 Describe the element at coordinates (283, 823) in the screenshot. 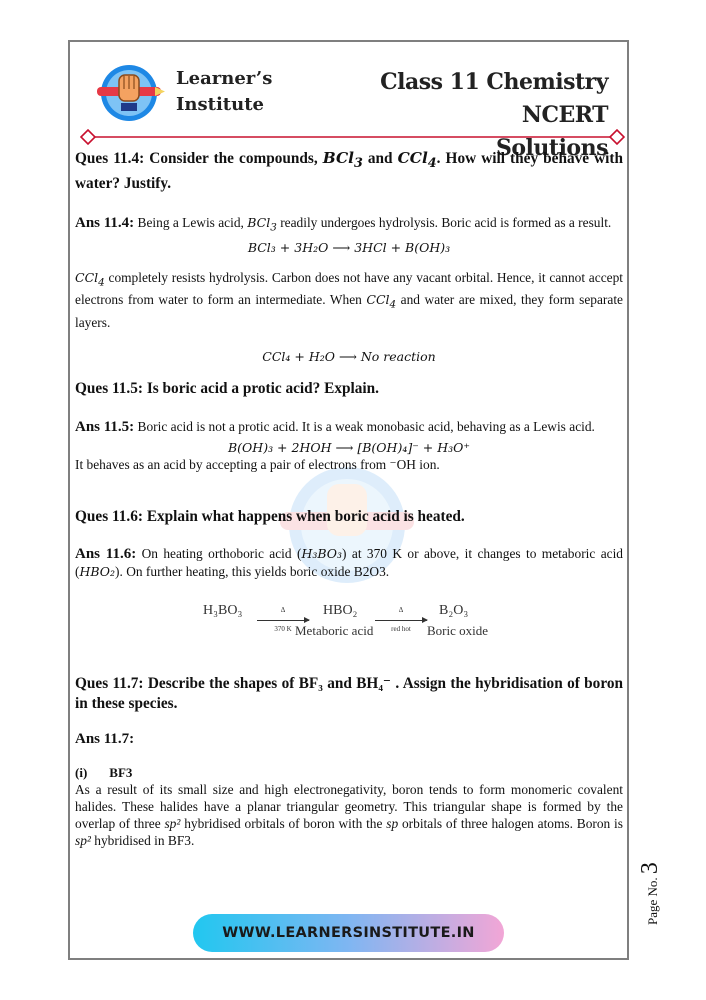

I see `answer-text: hybridised orbitals of boron with the` at that location.